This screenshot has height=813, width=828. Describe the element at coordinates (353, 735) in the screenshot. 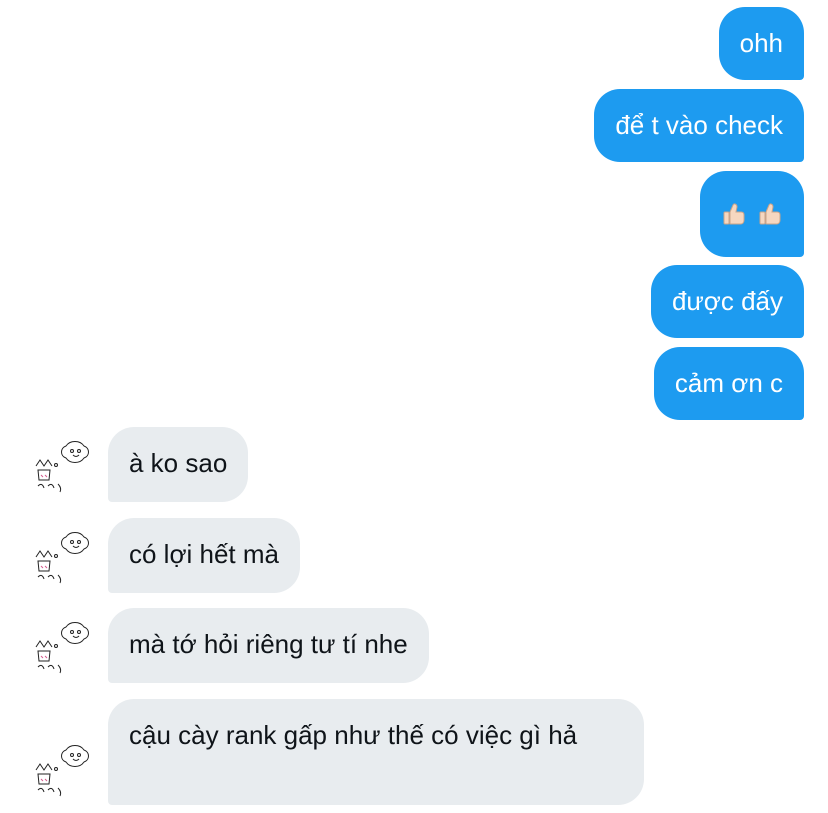

I see `message-text: cậu cày rank gấp như thế có việc gì hả` at that location.